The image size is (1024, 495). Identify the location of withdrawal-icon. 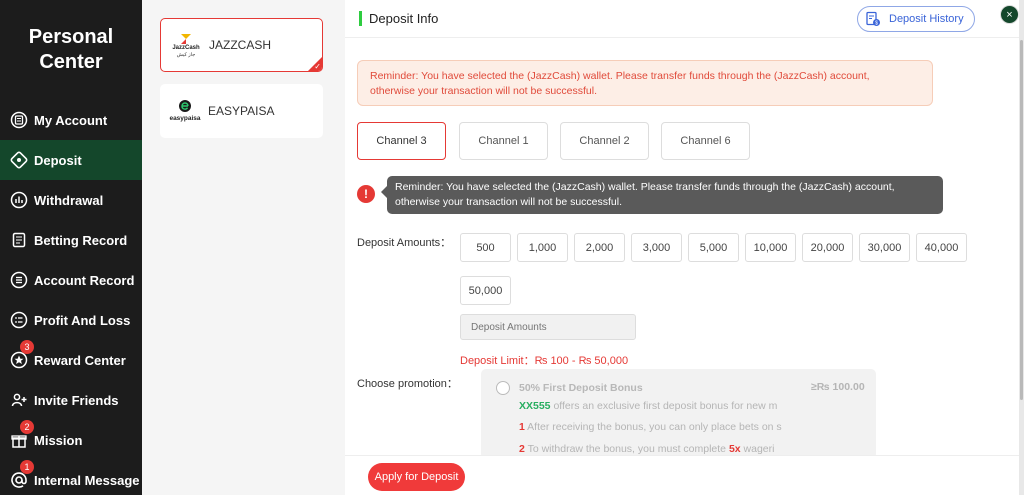
(19, 200).